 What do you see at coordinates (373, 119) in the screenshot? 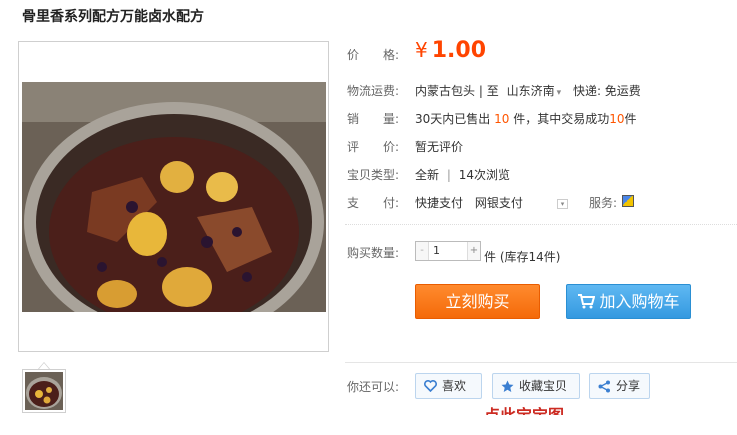
I see `sales-label: 销 量:` at bounding box center [373, 119].